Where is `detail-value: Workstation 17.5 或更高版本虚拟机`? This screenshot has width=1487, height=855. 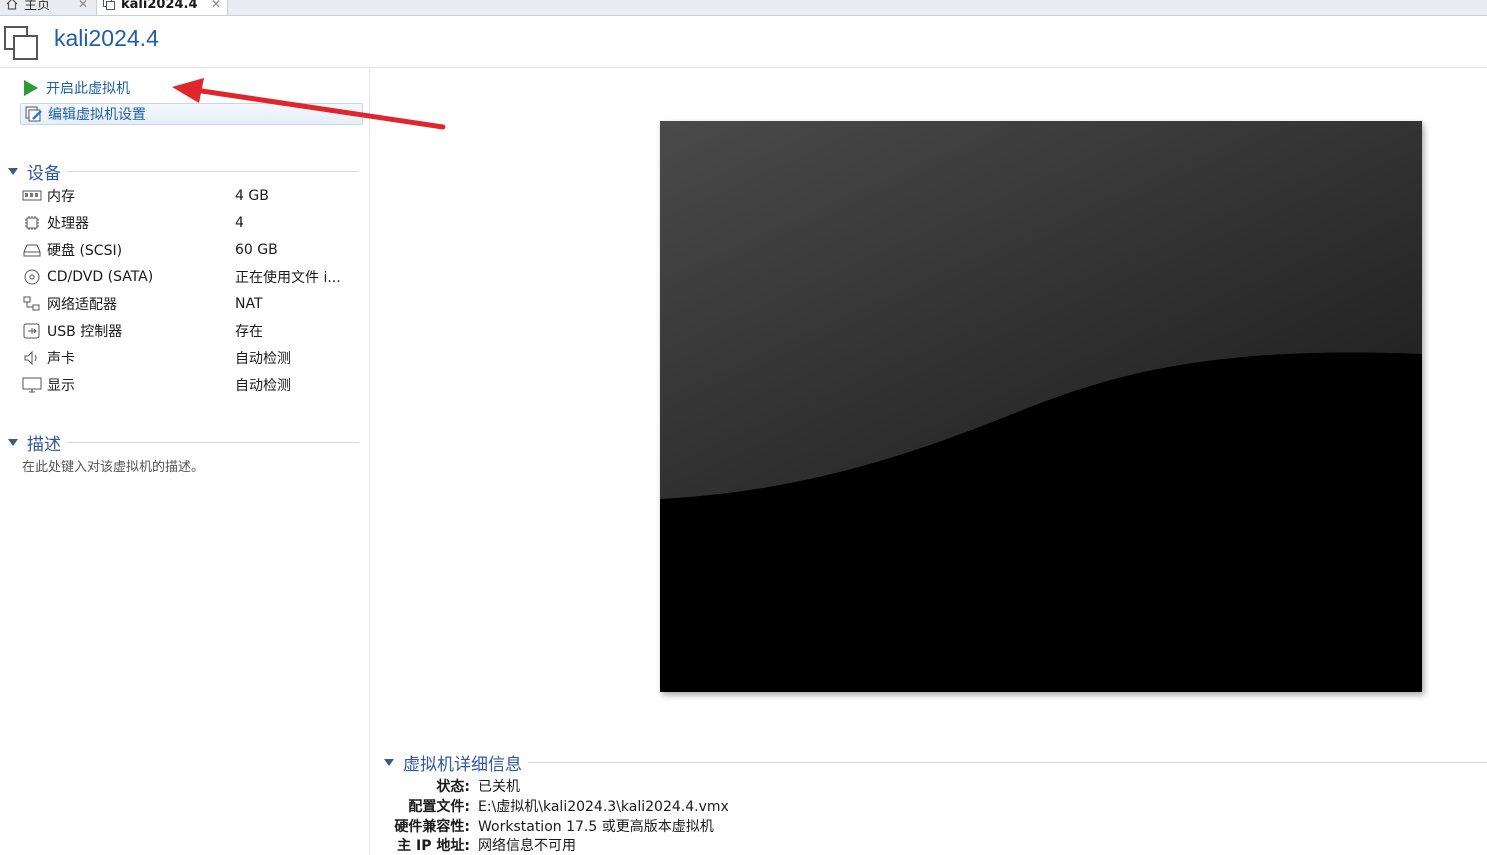 detail-value: Workstation 17.5 或更高版本虚拟机 is located at coordinates (596, 827).